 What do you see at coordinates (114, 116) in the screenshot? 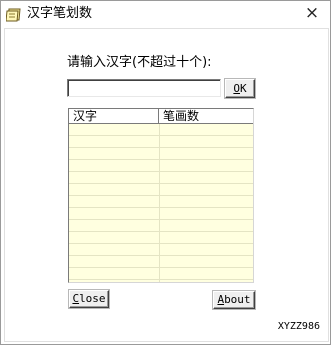
I see `column-header-hanzi: 汉字` at bounding box center [114, 116].